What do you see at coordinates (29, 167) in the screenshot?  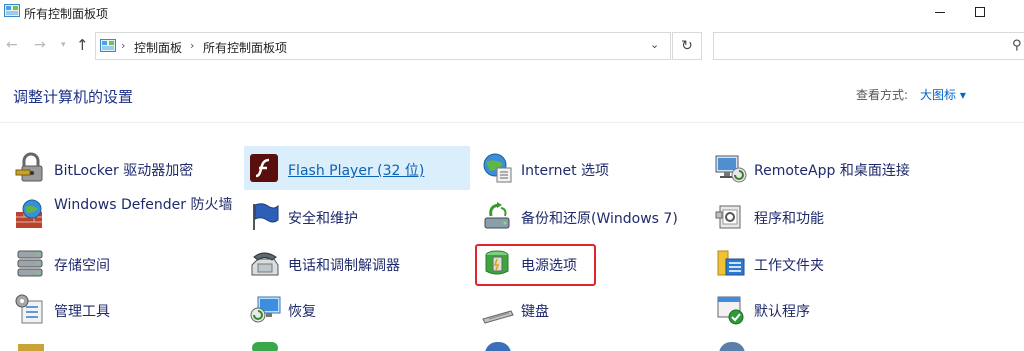 I see `bitlocker-icon` at bounding box center [29, 167].